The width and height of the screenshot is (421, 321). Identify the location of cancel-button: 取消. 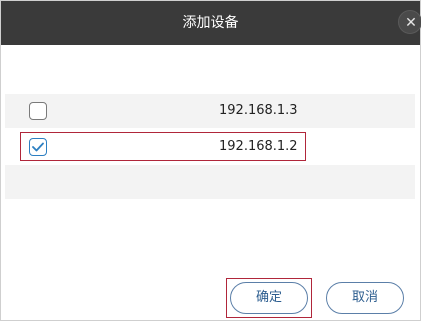
(365, 298).